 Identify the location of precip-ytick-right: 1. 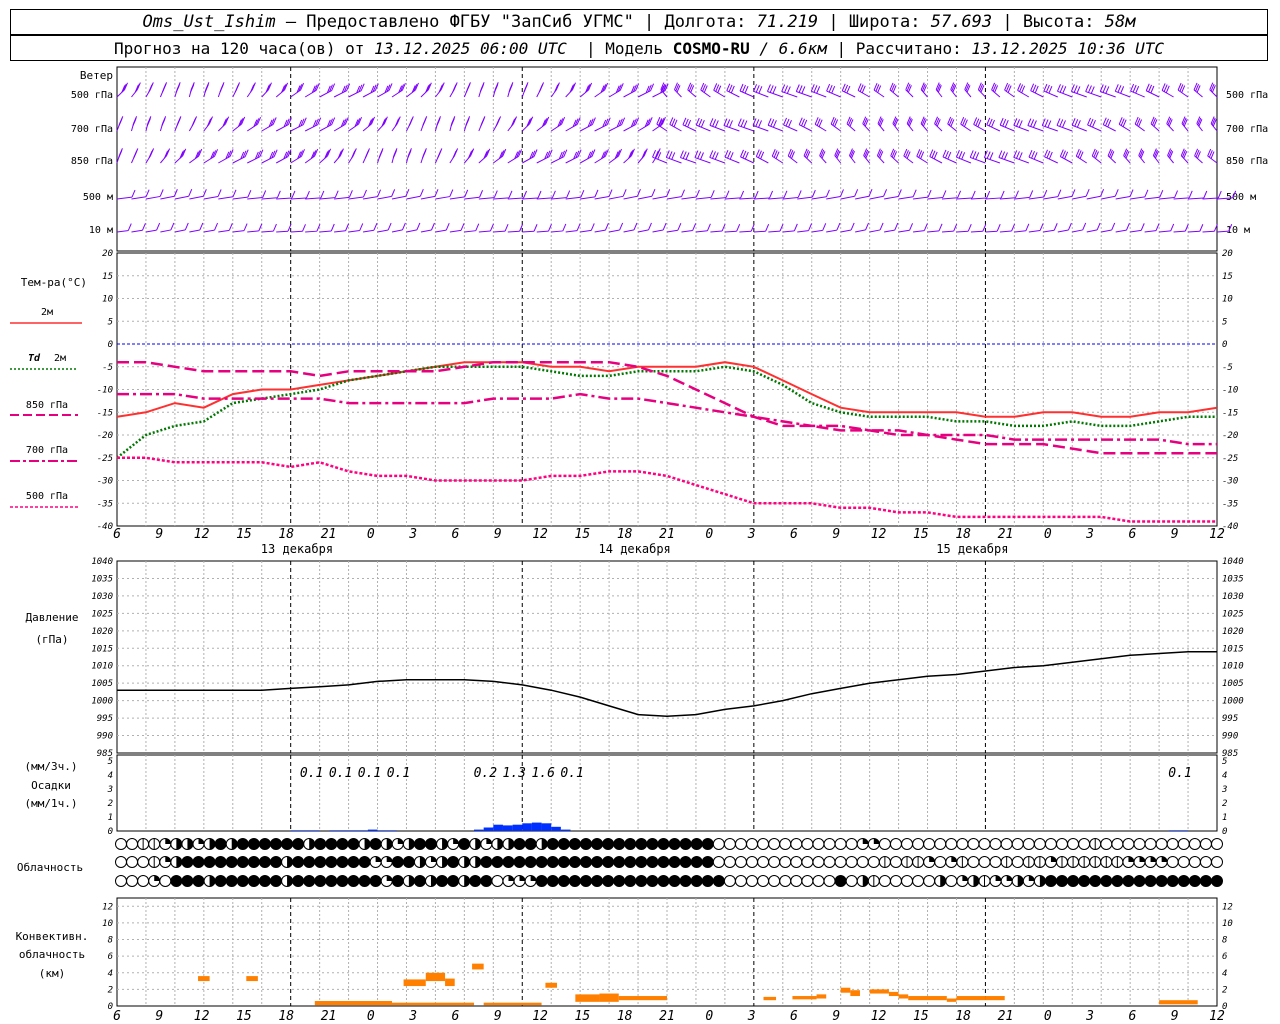
(1224, 818).